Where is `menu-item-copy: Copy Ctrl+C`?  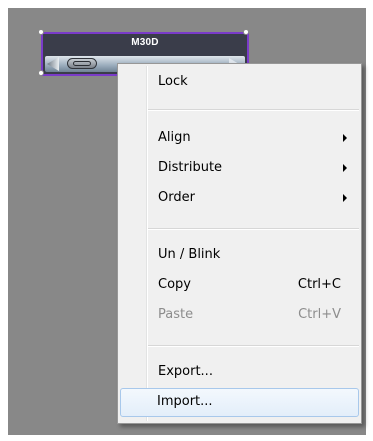 menu-item-copy: Copy Ctrl+C is located at coordinates (239, 285).